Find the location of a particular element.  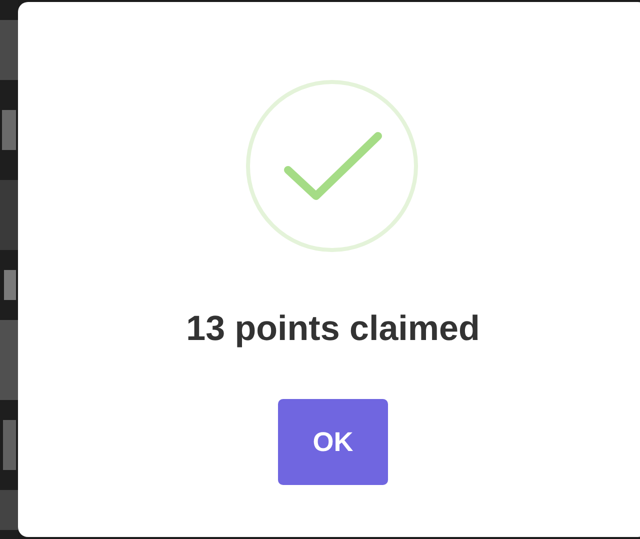

dialog-title: 13 points claimed is located at coordinates (333, 329).